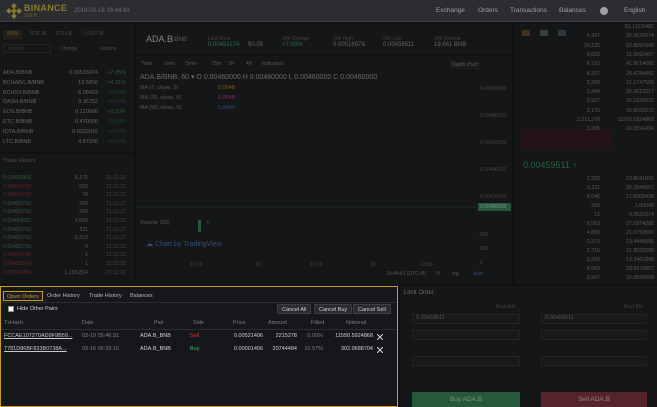 Image resolution: width=657 pixels, height=407 pixels. I want to click on order-amount: 20744484, so click(284, 349).